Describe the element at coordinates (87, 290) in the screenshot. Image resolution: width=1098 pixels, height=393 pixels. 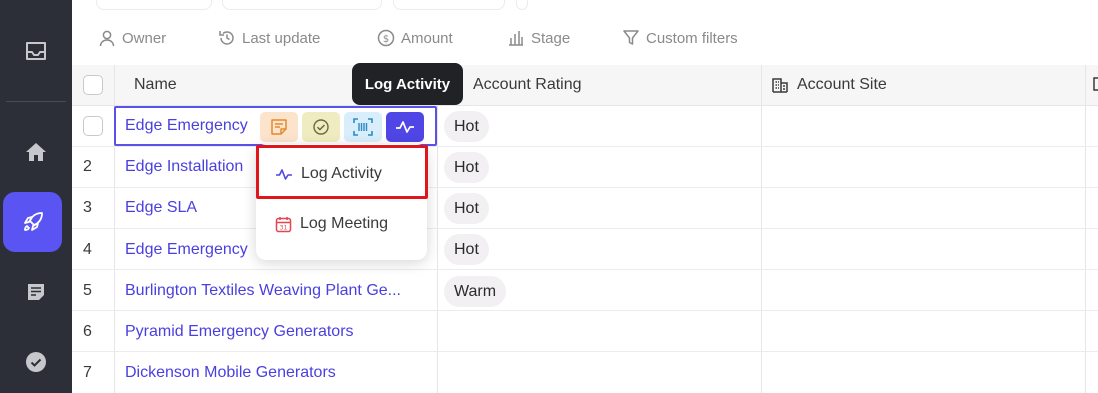
I see `row-number: 5` at that location.